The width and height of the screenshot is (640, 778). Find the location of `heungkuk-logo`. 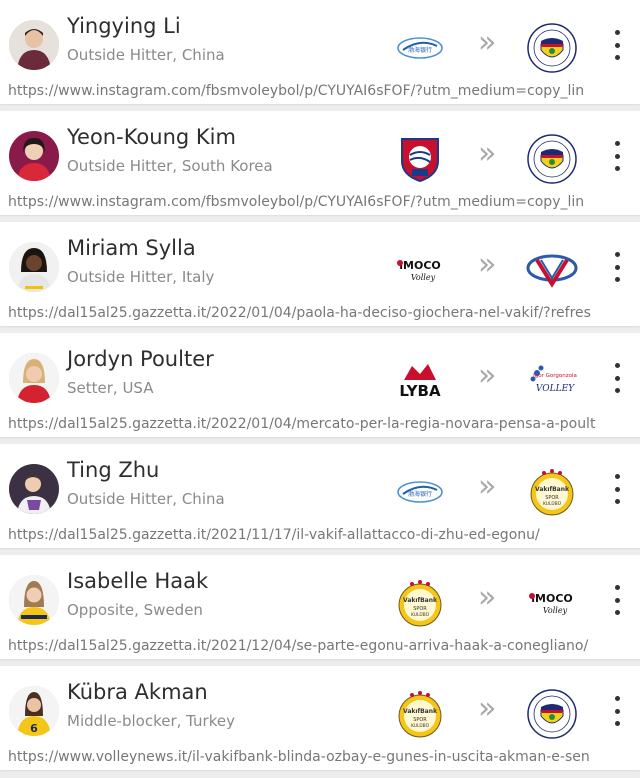

heungkuk-logo is located at coordinates (420, 159).